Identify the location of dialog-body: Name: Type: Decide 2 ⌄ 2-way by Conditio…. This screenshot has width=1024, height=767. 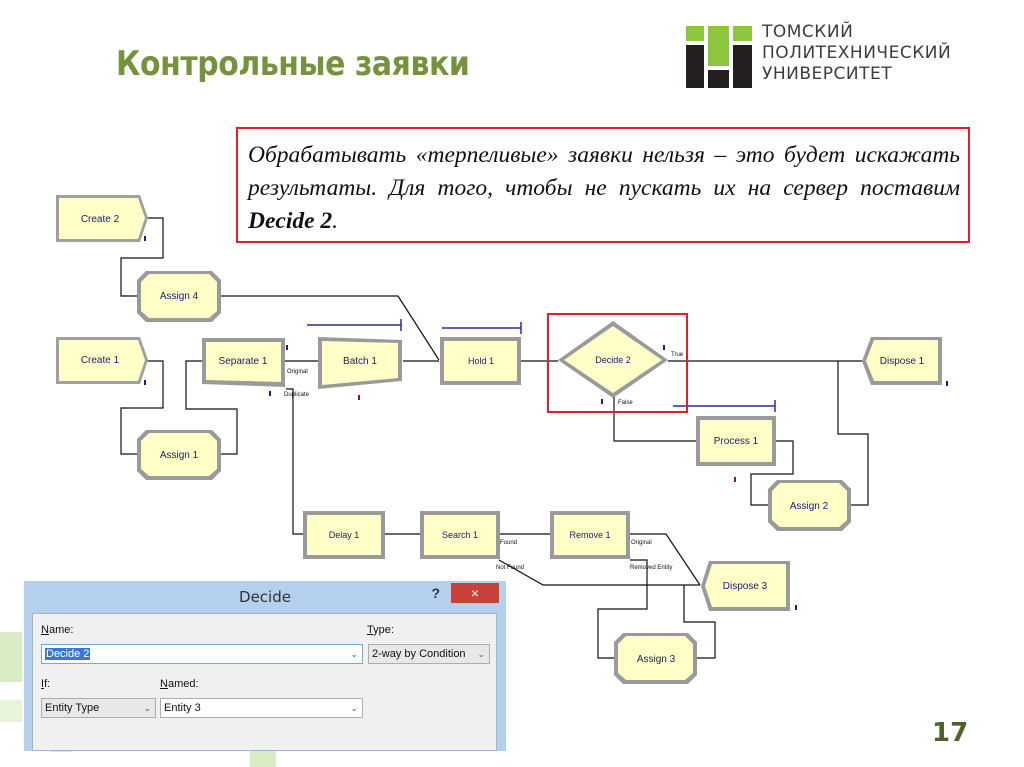
(264, 682).